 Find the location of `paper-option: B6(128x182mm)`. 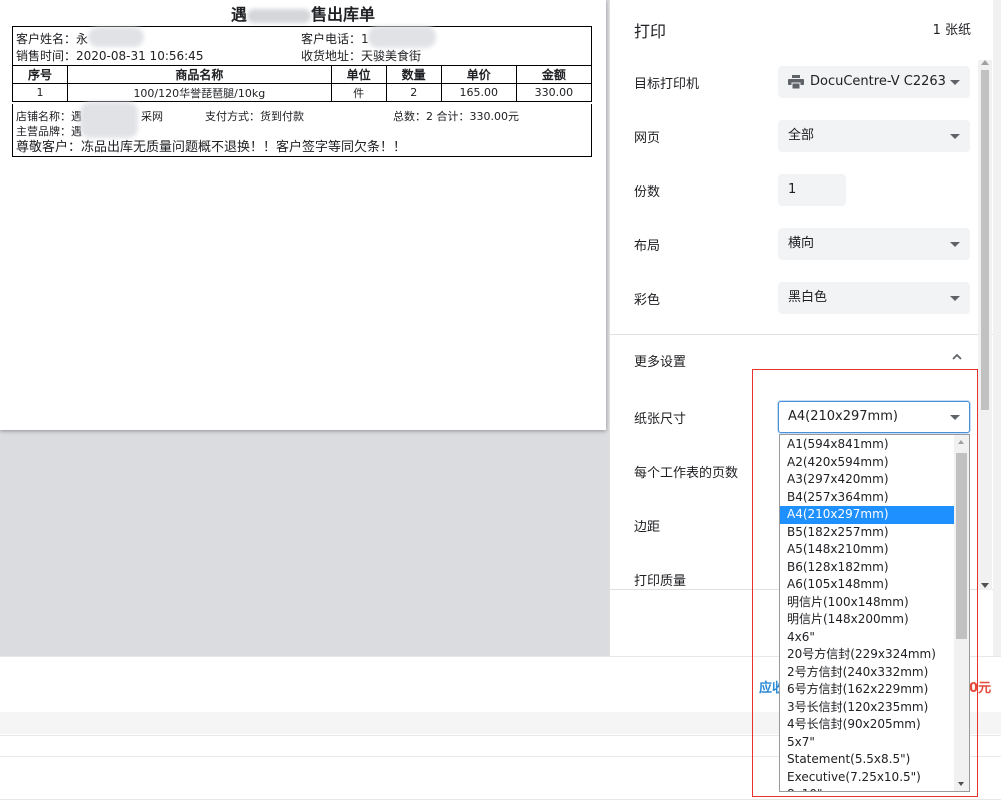

paper-option: B6(128x182mm) is located at coordinates (867, 568).